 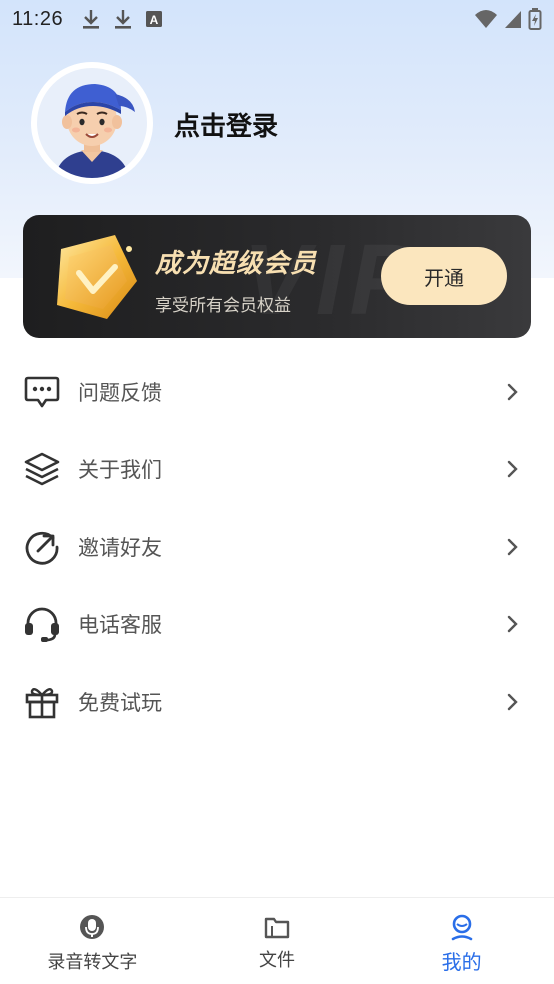 I want to click on tab-mine: 我的, so click(x=461, y=941).